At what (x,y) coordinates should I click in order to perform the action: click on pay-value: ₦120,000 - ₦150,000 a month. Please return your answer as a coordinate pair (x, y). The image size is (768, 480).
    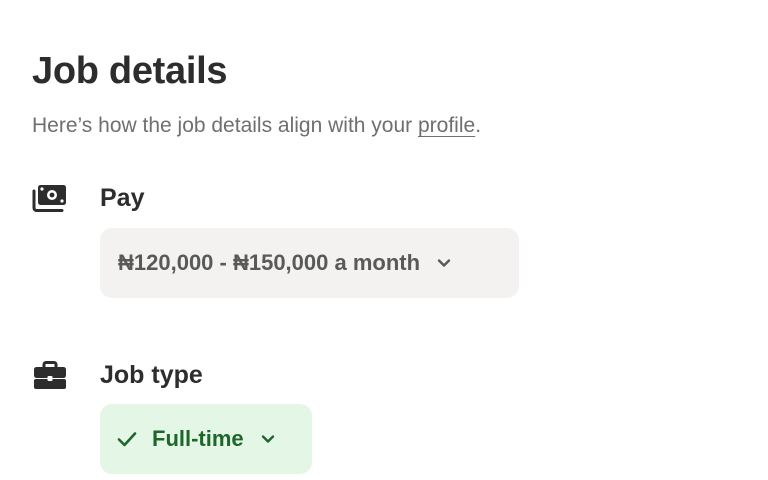
    Looking at the image, I should click on (269, 262).